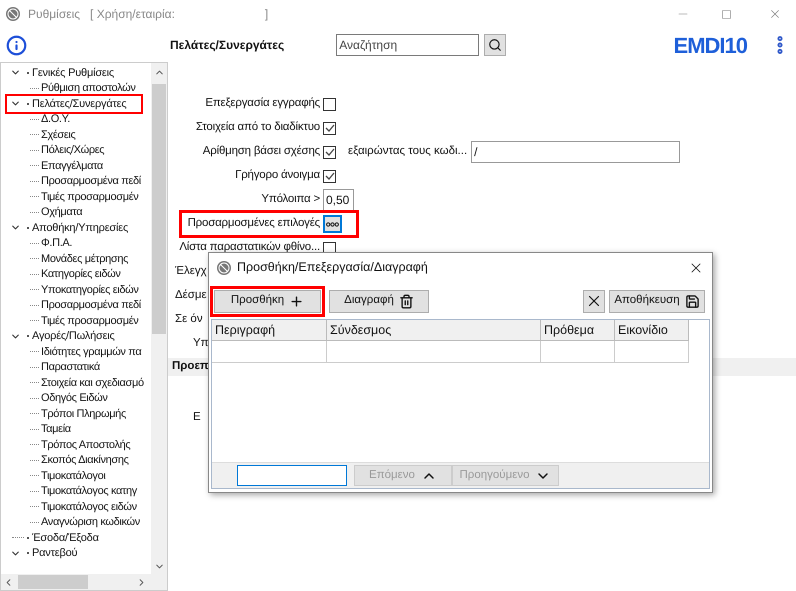 Image resolution: width=796 pixels, height=591 pixels. Describe the element at coordinates (575, 152) in the screenshot. I see `exclude-codes-field: /` at that location.